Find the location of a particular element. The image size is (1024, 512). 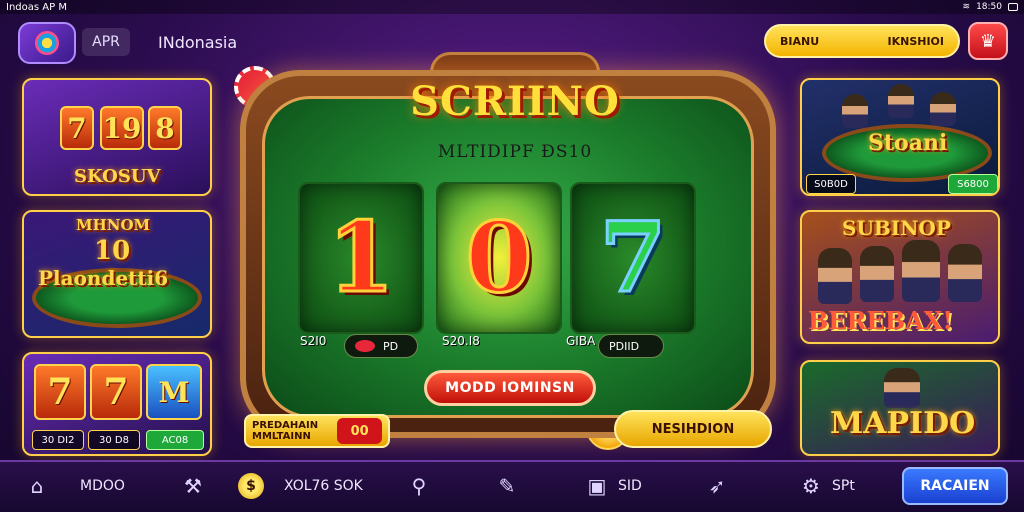

wand-icon: ⚒ is located at coordinates (193, 486).